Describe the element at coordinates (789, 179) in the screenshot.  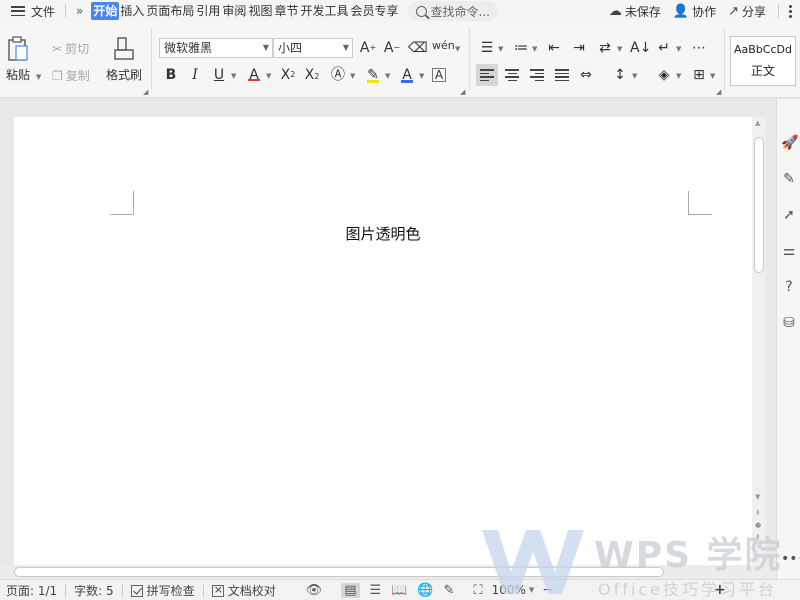
I see `pen-icon: ✎` at that location.